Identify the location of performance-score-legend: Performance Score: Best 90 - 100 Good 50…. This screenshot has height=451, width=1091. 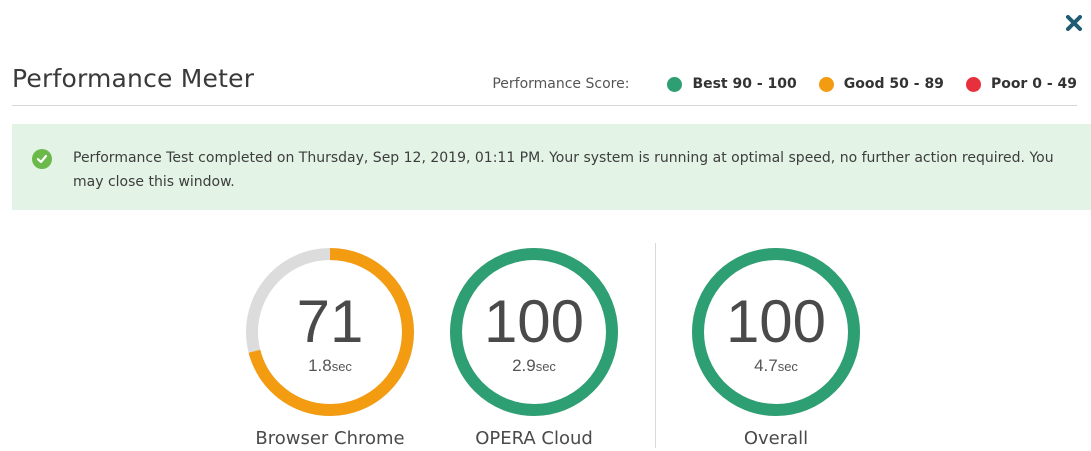
(784, 84).